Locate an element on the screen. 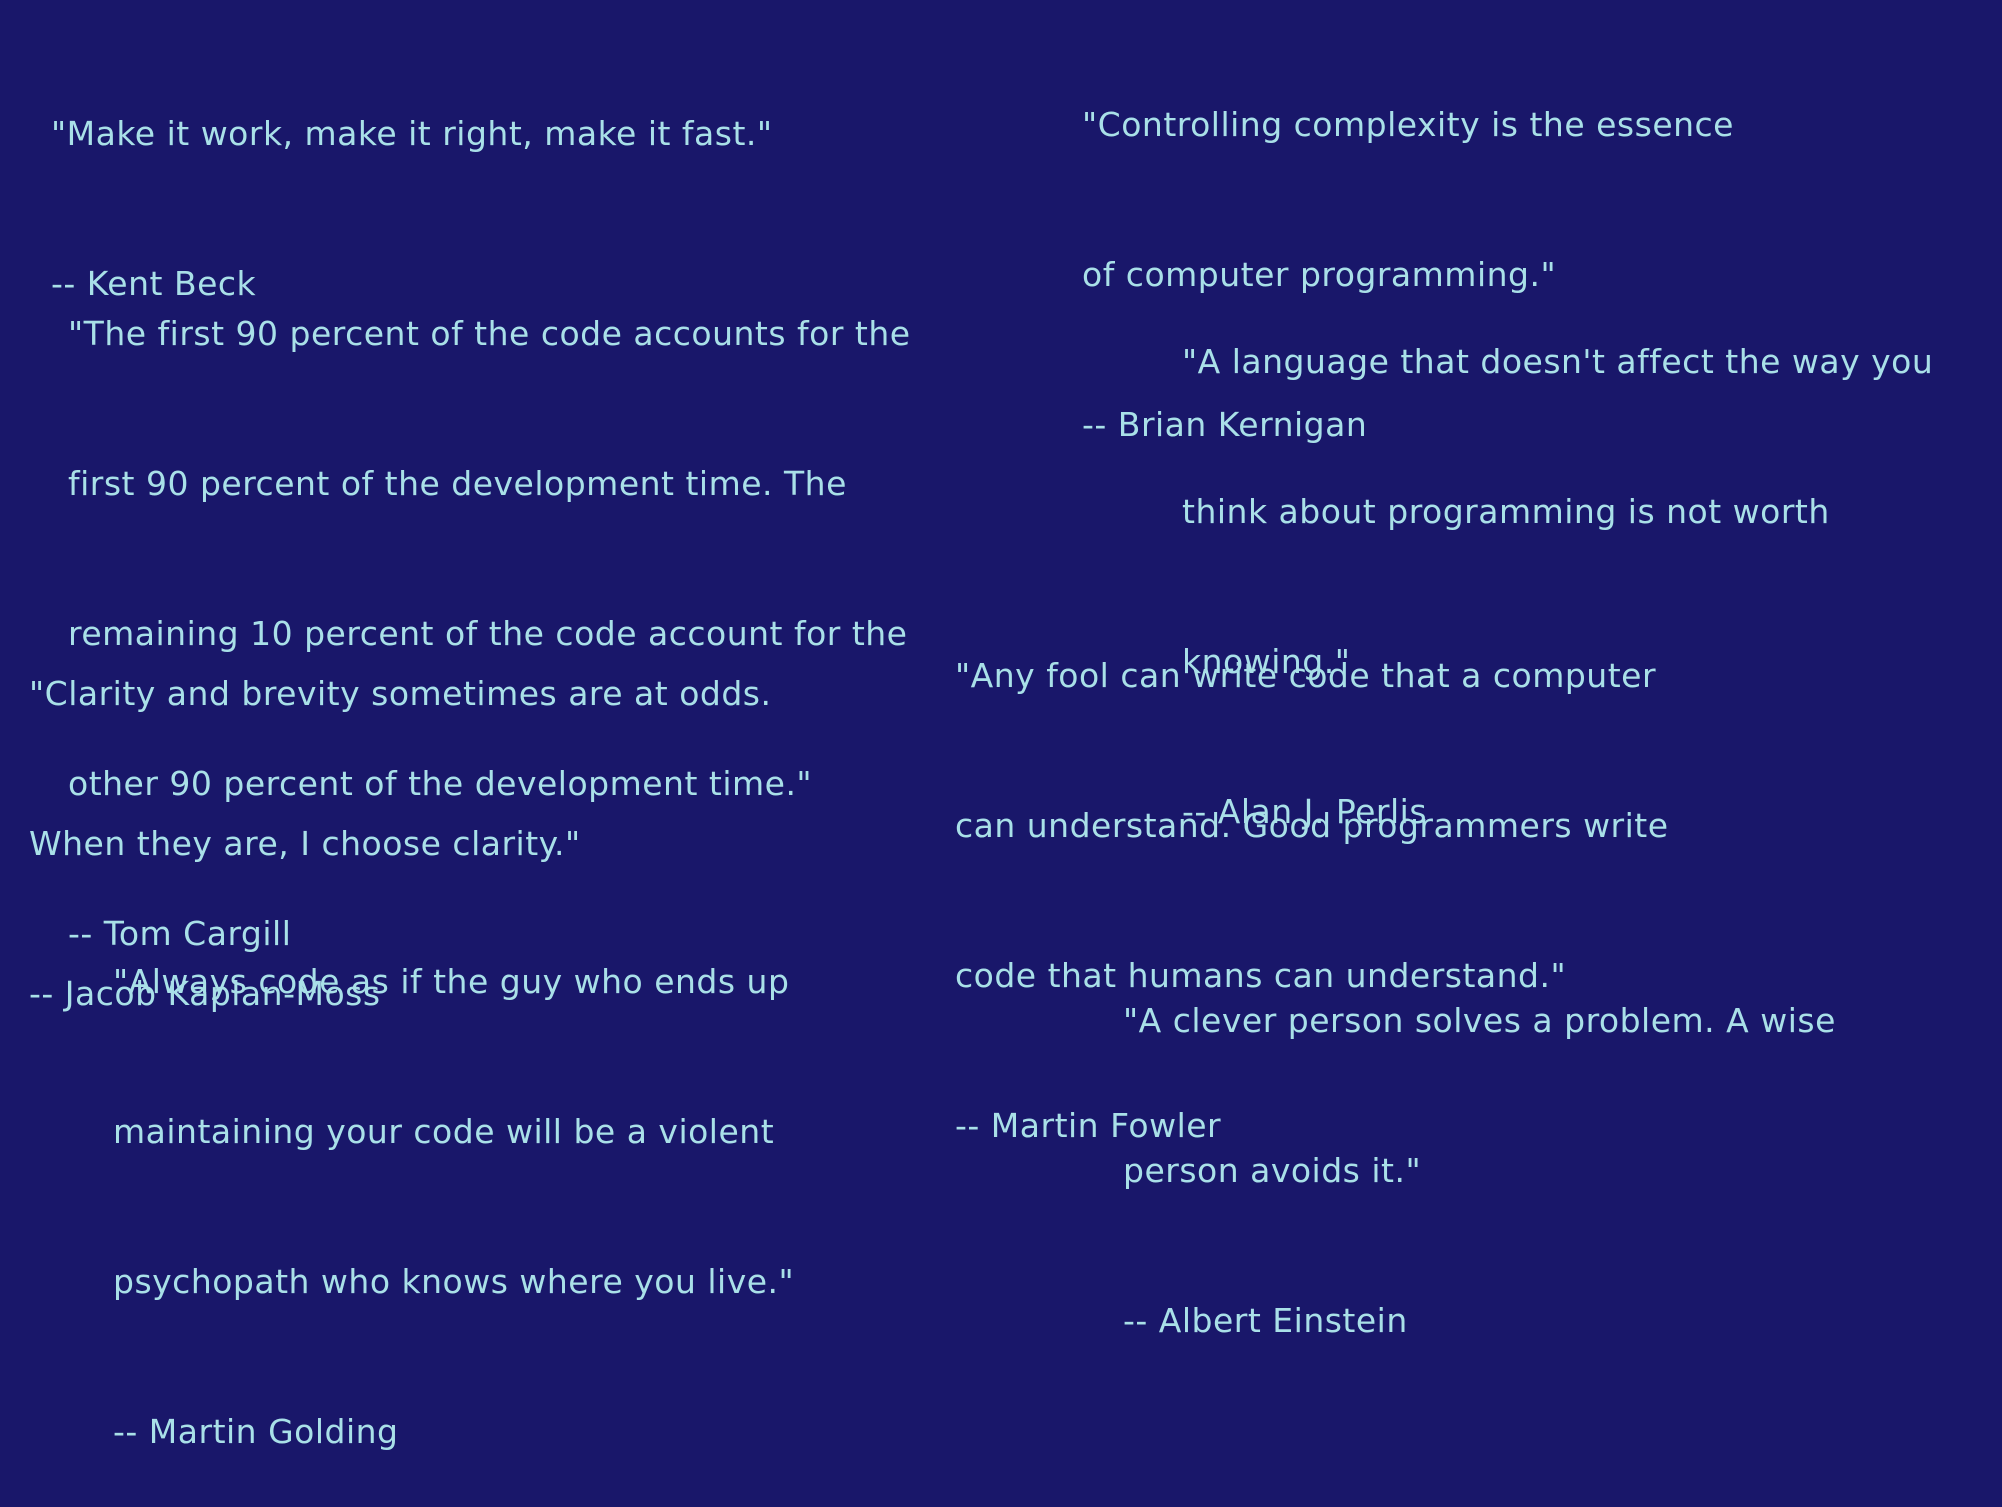  quote-text-line: "Always code as if the guy who ends up is located at coordinates (451, 981).